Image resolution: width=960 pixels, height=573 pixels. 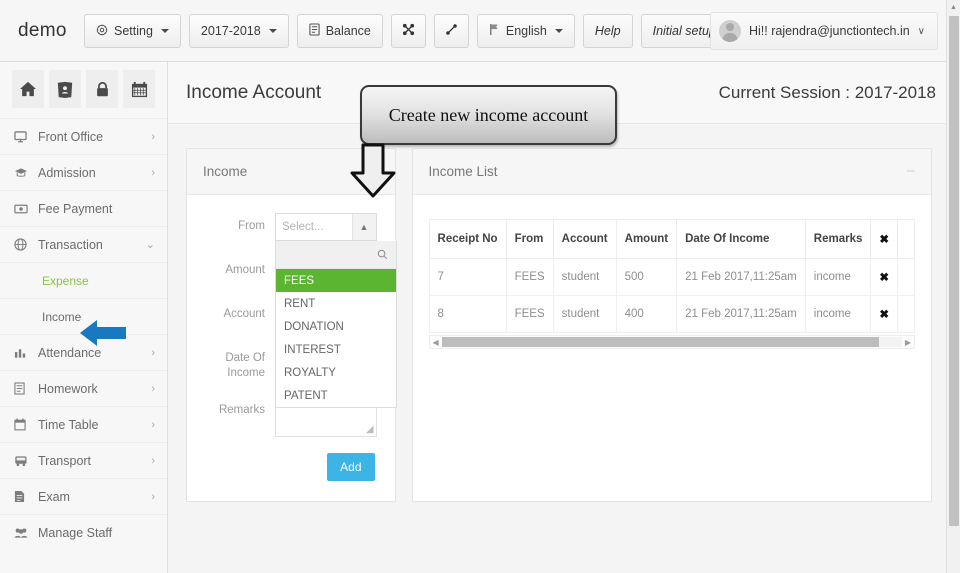 What do you see at coordinates (336, 372) in the screenshot?
I see `dropdown-option-royalty: ROYALTY` at bounding box center [336, 372].